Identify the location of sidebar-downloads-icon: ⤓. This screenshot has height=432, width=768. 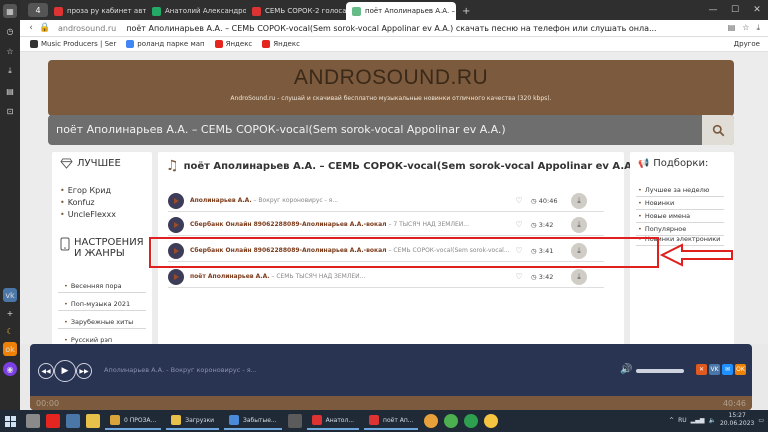
(10, 71).